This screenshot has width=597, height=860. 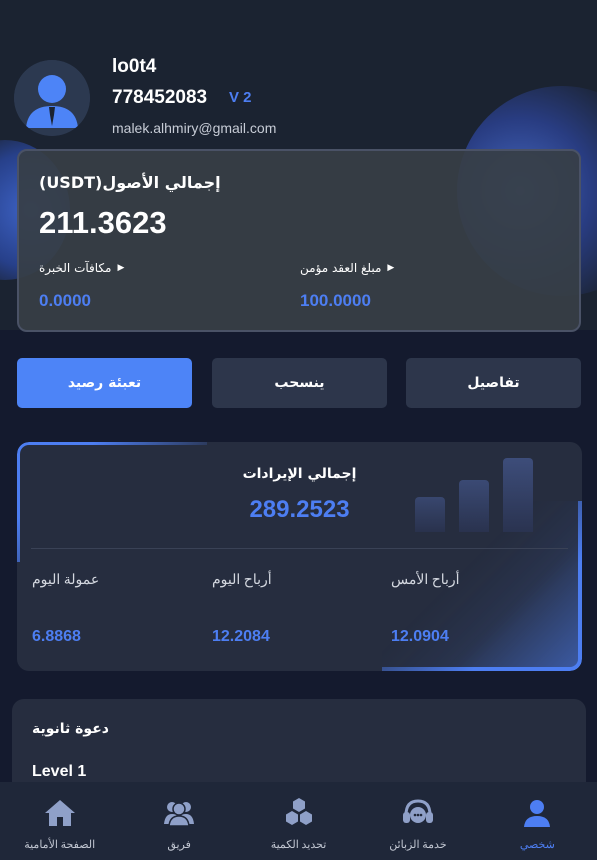 I want to click on nav-item-team: فريق, so click(x=178, y=821).